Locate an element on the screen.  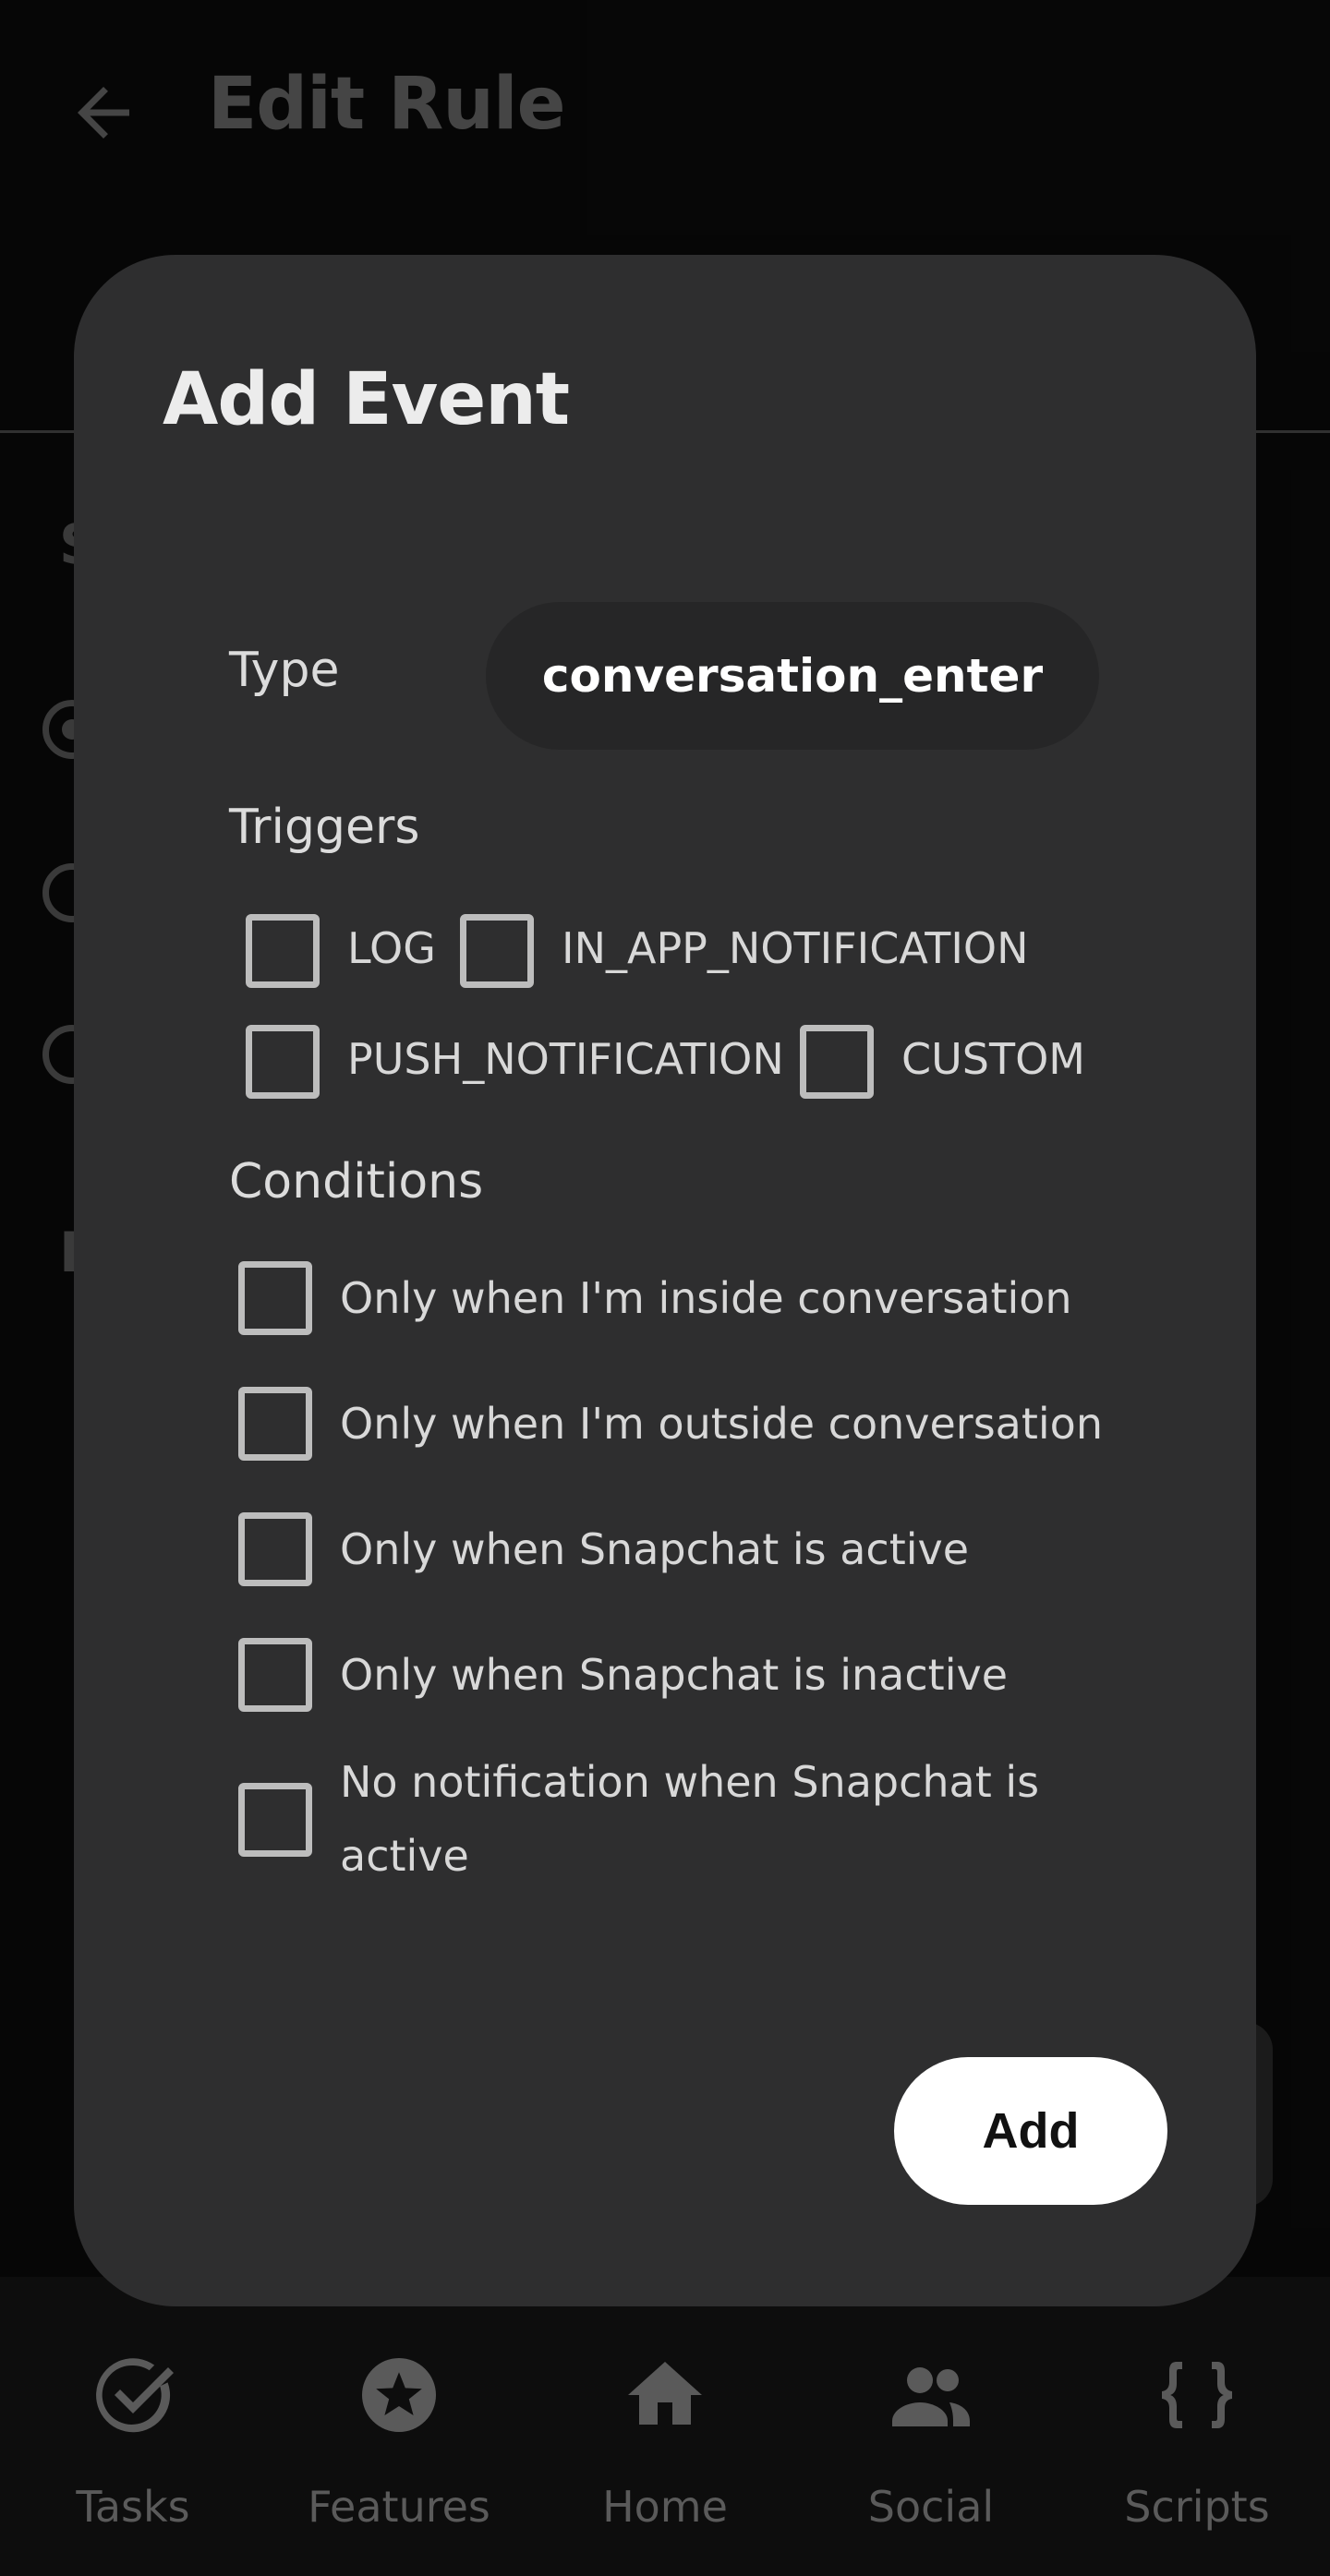
condition-snapchat-inactive-checkbox is located at coordinates (275, 1675).